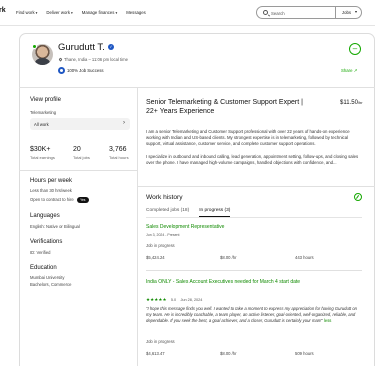  I want to click on column-divider, so click(137, 226).